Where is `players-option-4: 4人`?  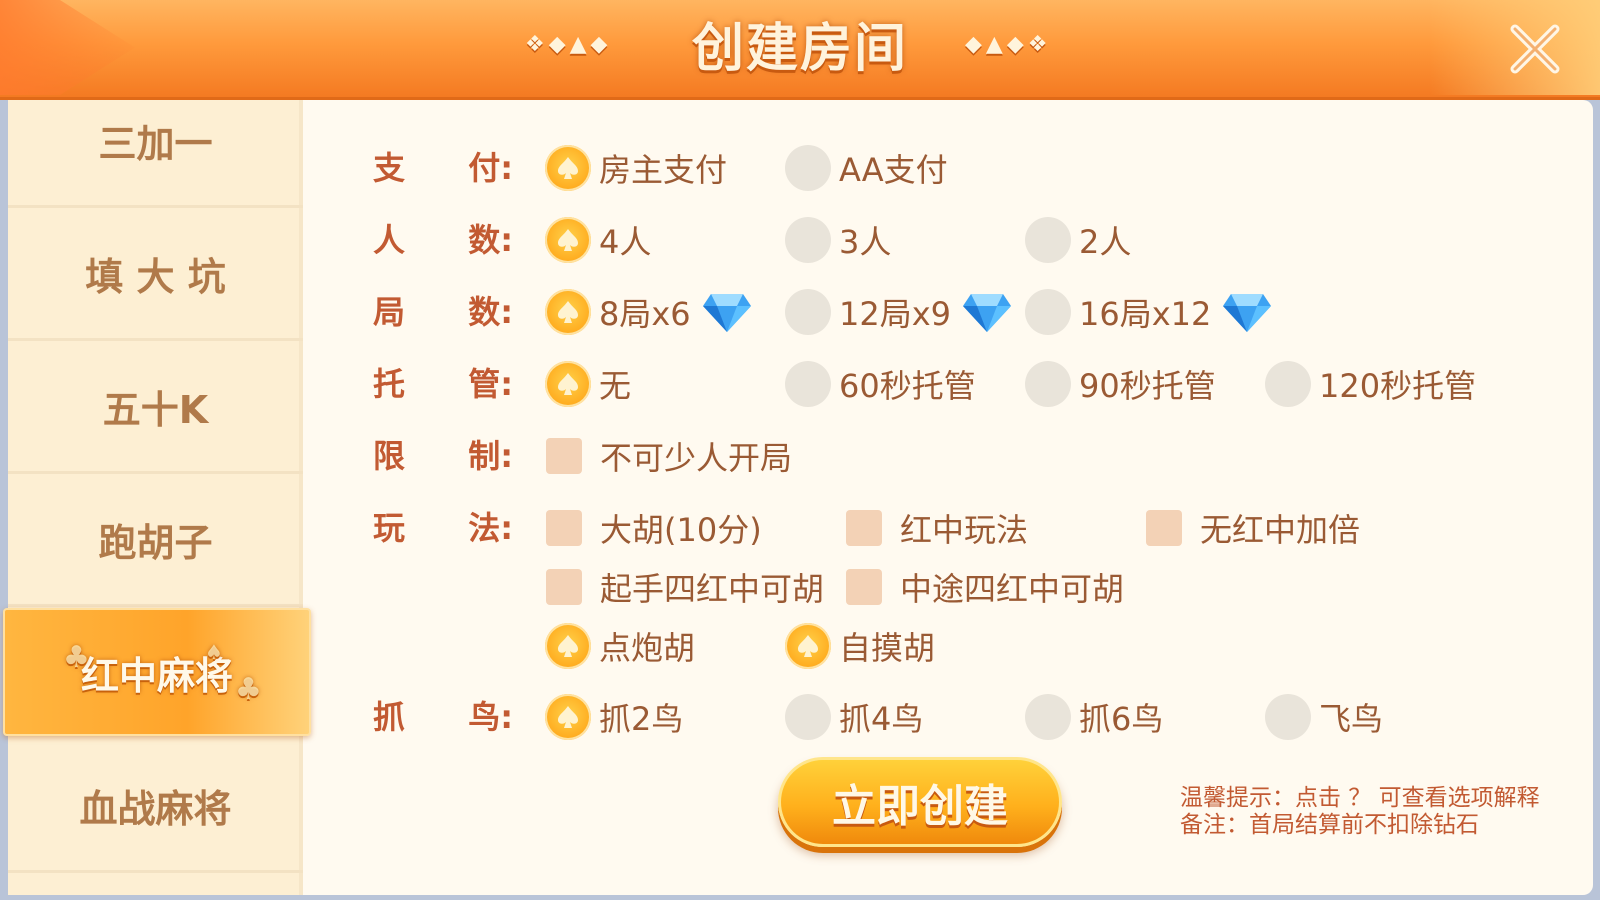
players-option-4: 4人 is located at coordinates (598, 240).